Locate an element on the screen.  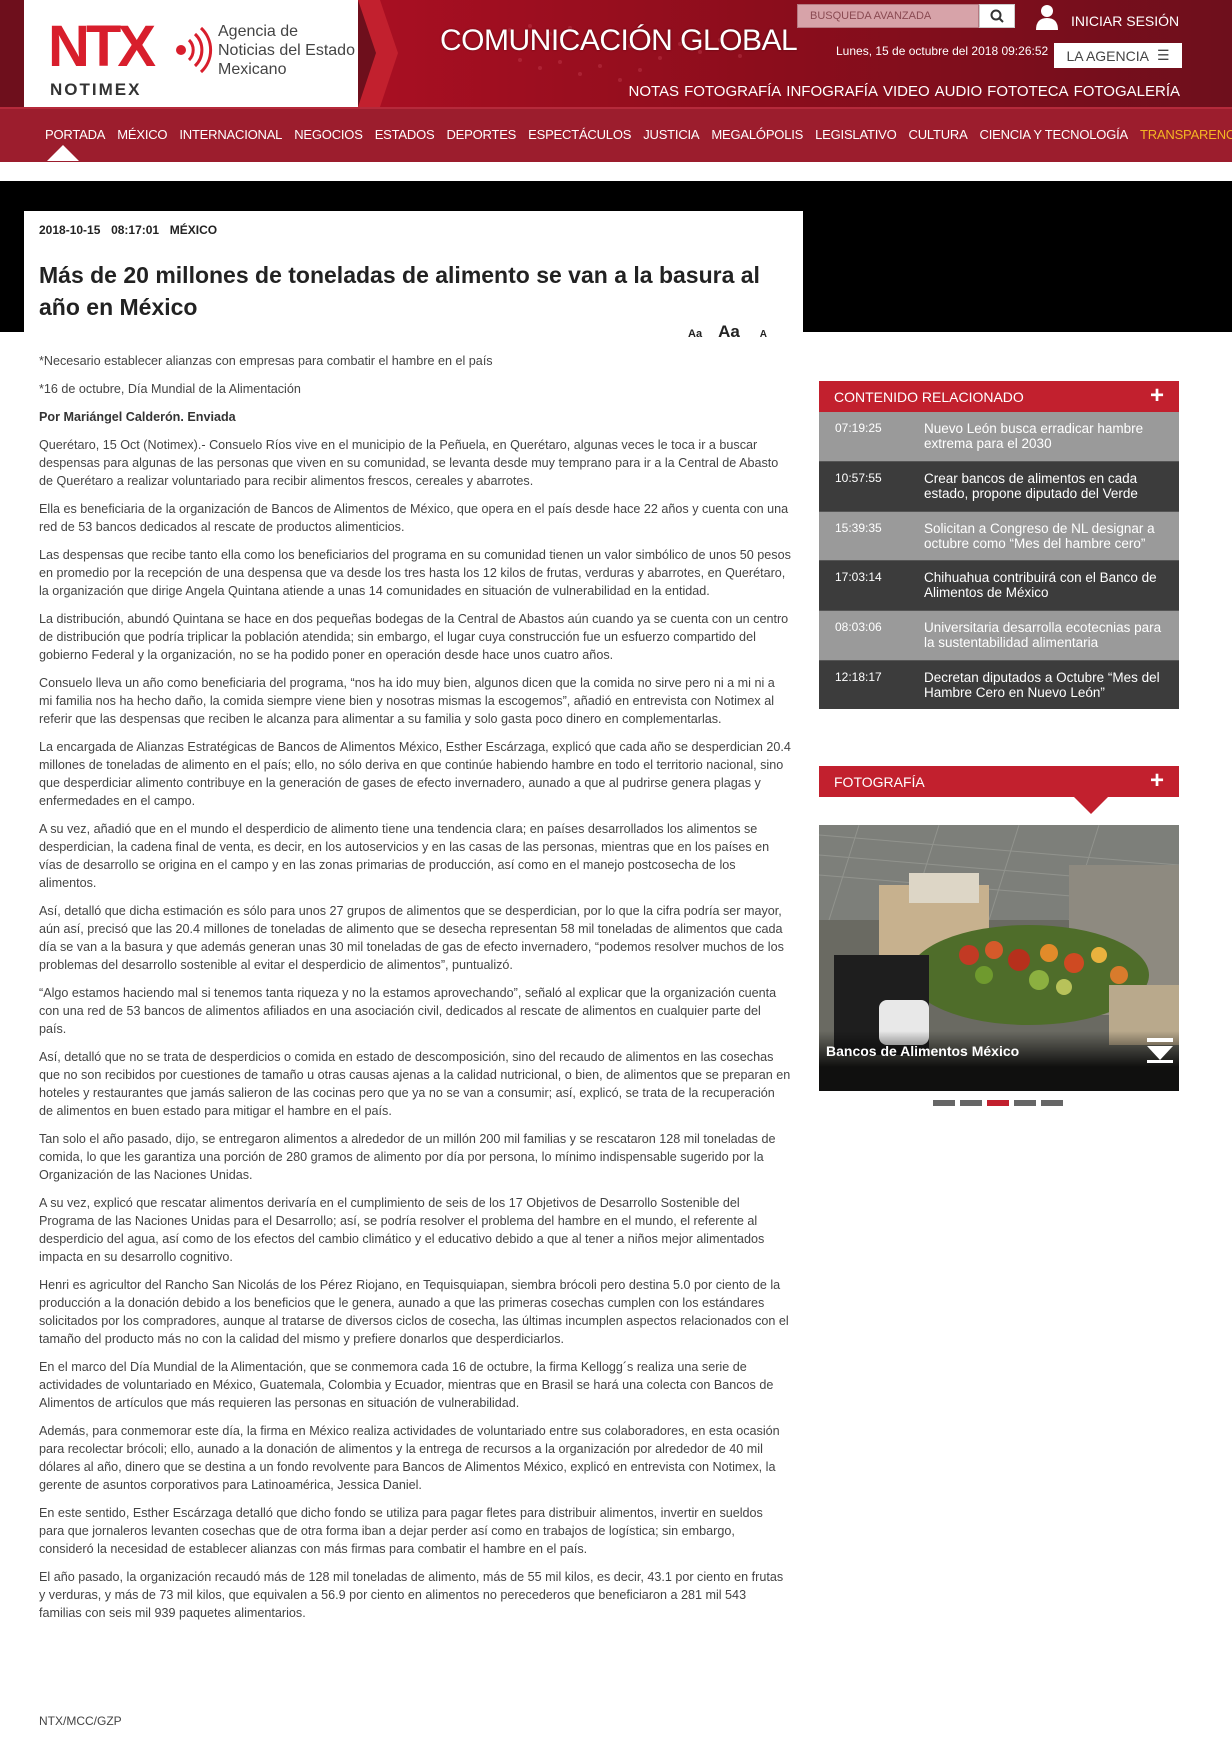
nav-item-megalopolis: MEGALÓPOLIS is located at coordinates (757, 134).